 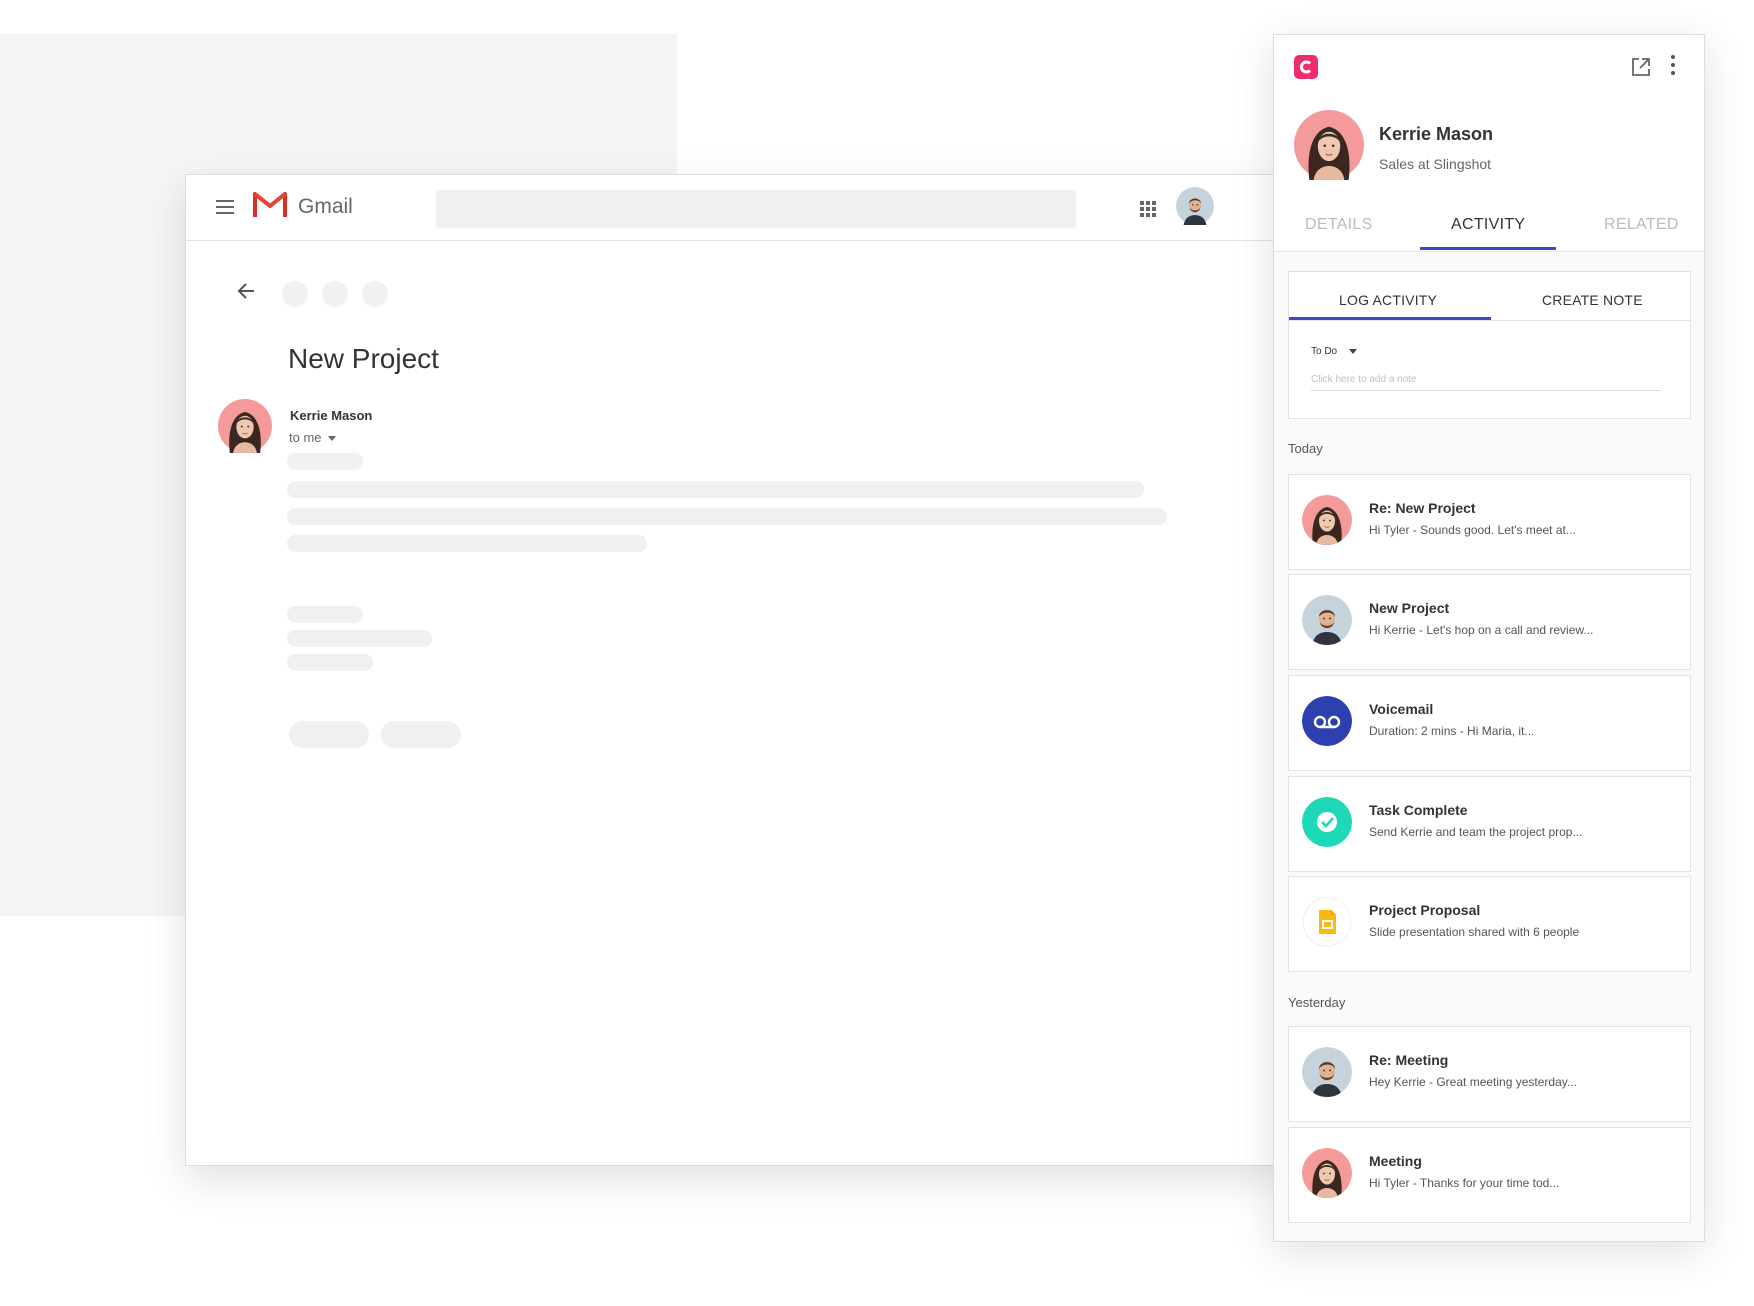 I want to click on recipient-dropdown: to me, so click(x=312, y=437).